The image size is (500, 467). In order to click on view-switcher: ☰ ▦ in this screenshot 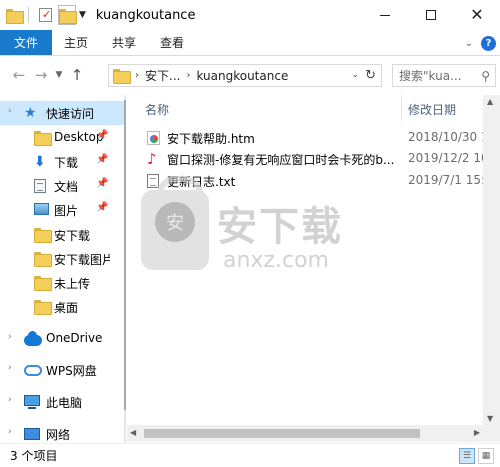, I will do `click(476, 456)`.